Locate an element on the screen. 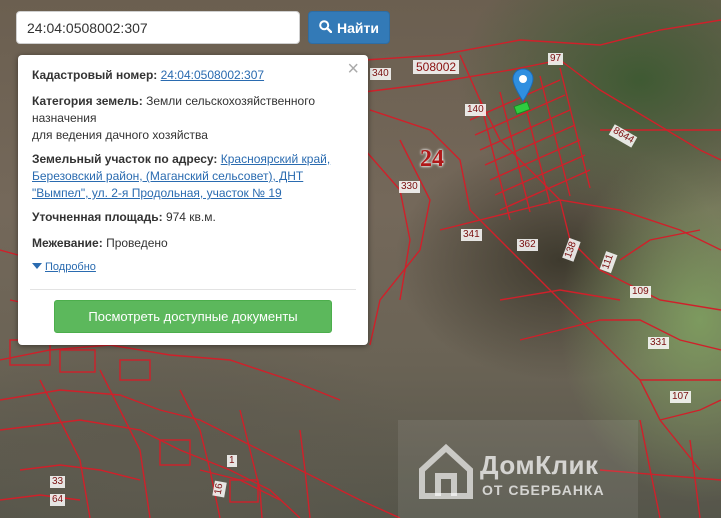 Image resolution: width=721 pixels, height=518 pixels. cadastral-number-link: 24:04:0508002:307 is located at coordinates (212, 75).